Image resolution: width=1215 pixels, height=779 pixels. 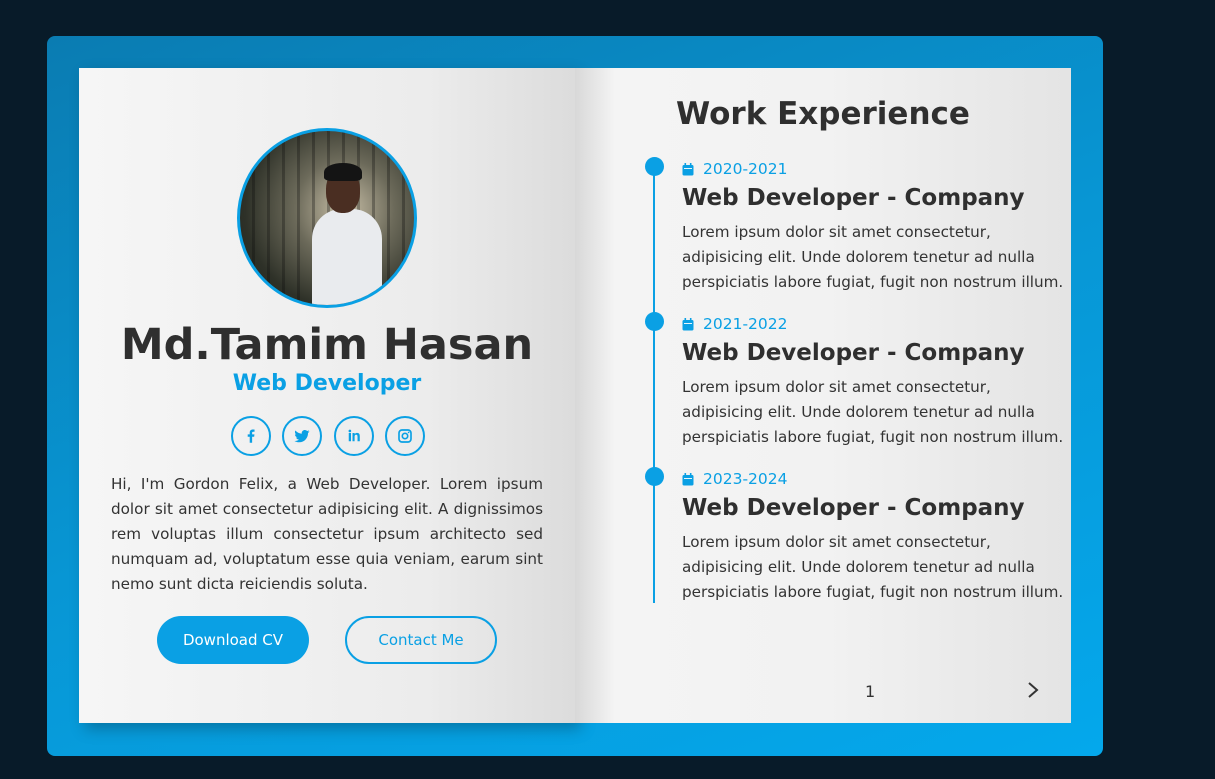 I want to click on timeline-date: 2020-2021, so click(x=735, y=169).